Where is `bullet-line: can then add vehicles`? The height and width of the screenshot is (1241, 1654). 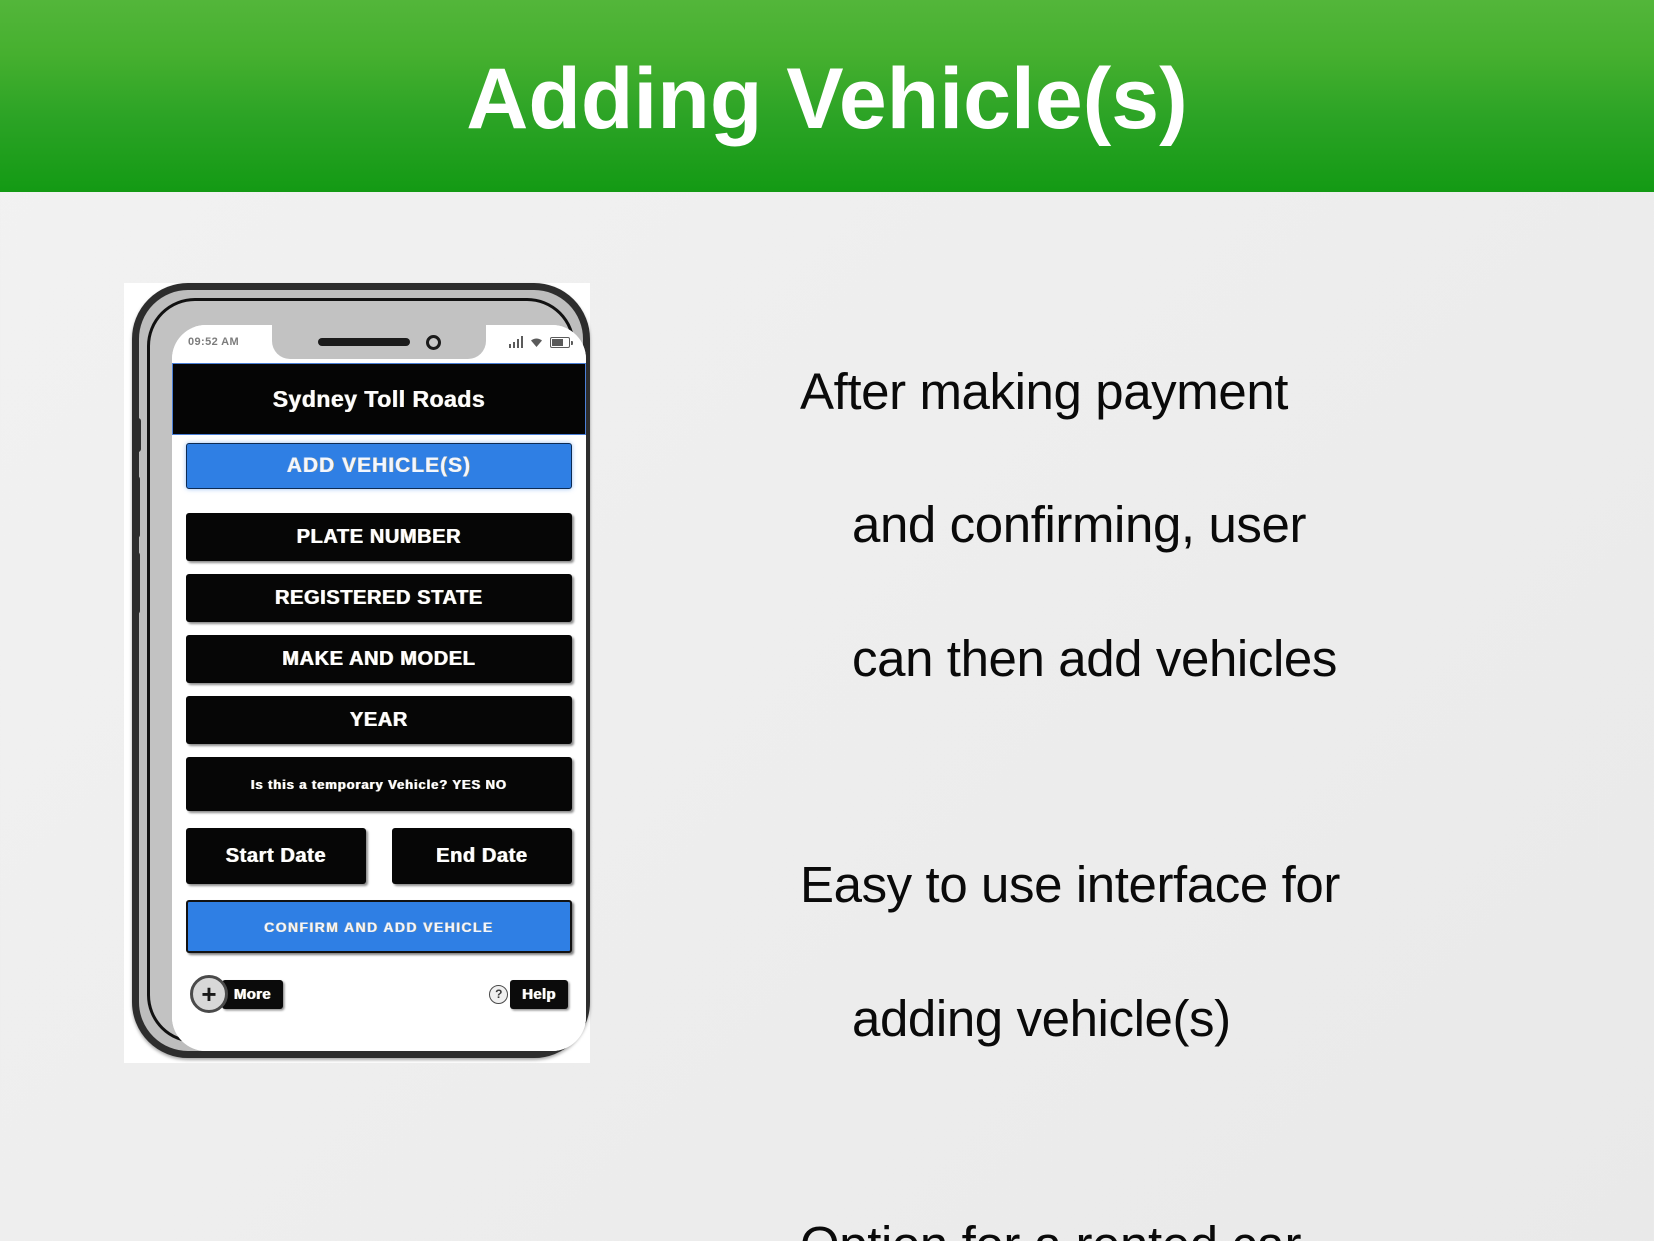
bullet-line: can then add vehicles is located at coordinates (1094, 658).